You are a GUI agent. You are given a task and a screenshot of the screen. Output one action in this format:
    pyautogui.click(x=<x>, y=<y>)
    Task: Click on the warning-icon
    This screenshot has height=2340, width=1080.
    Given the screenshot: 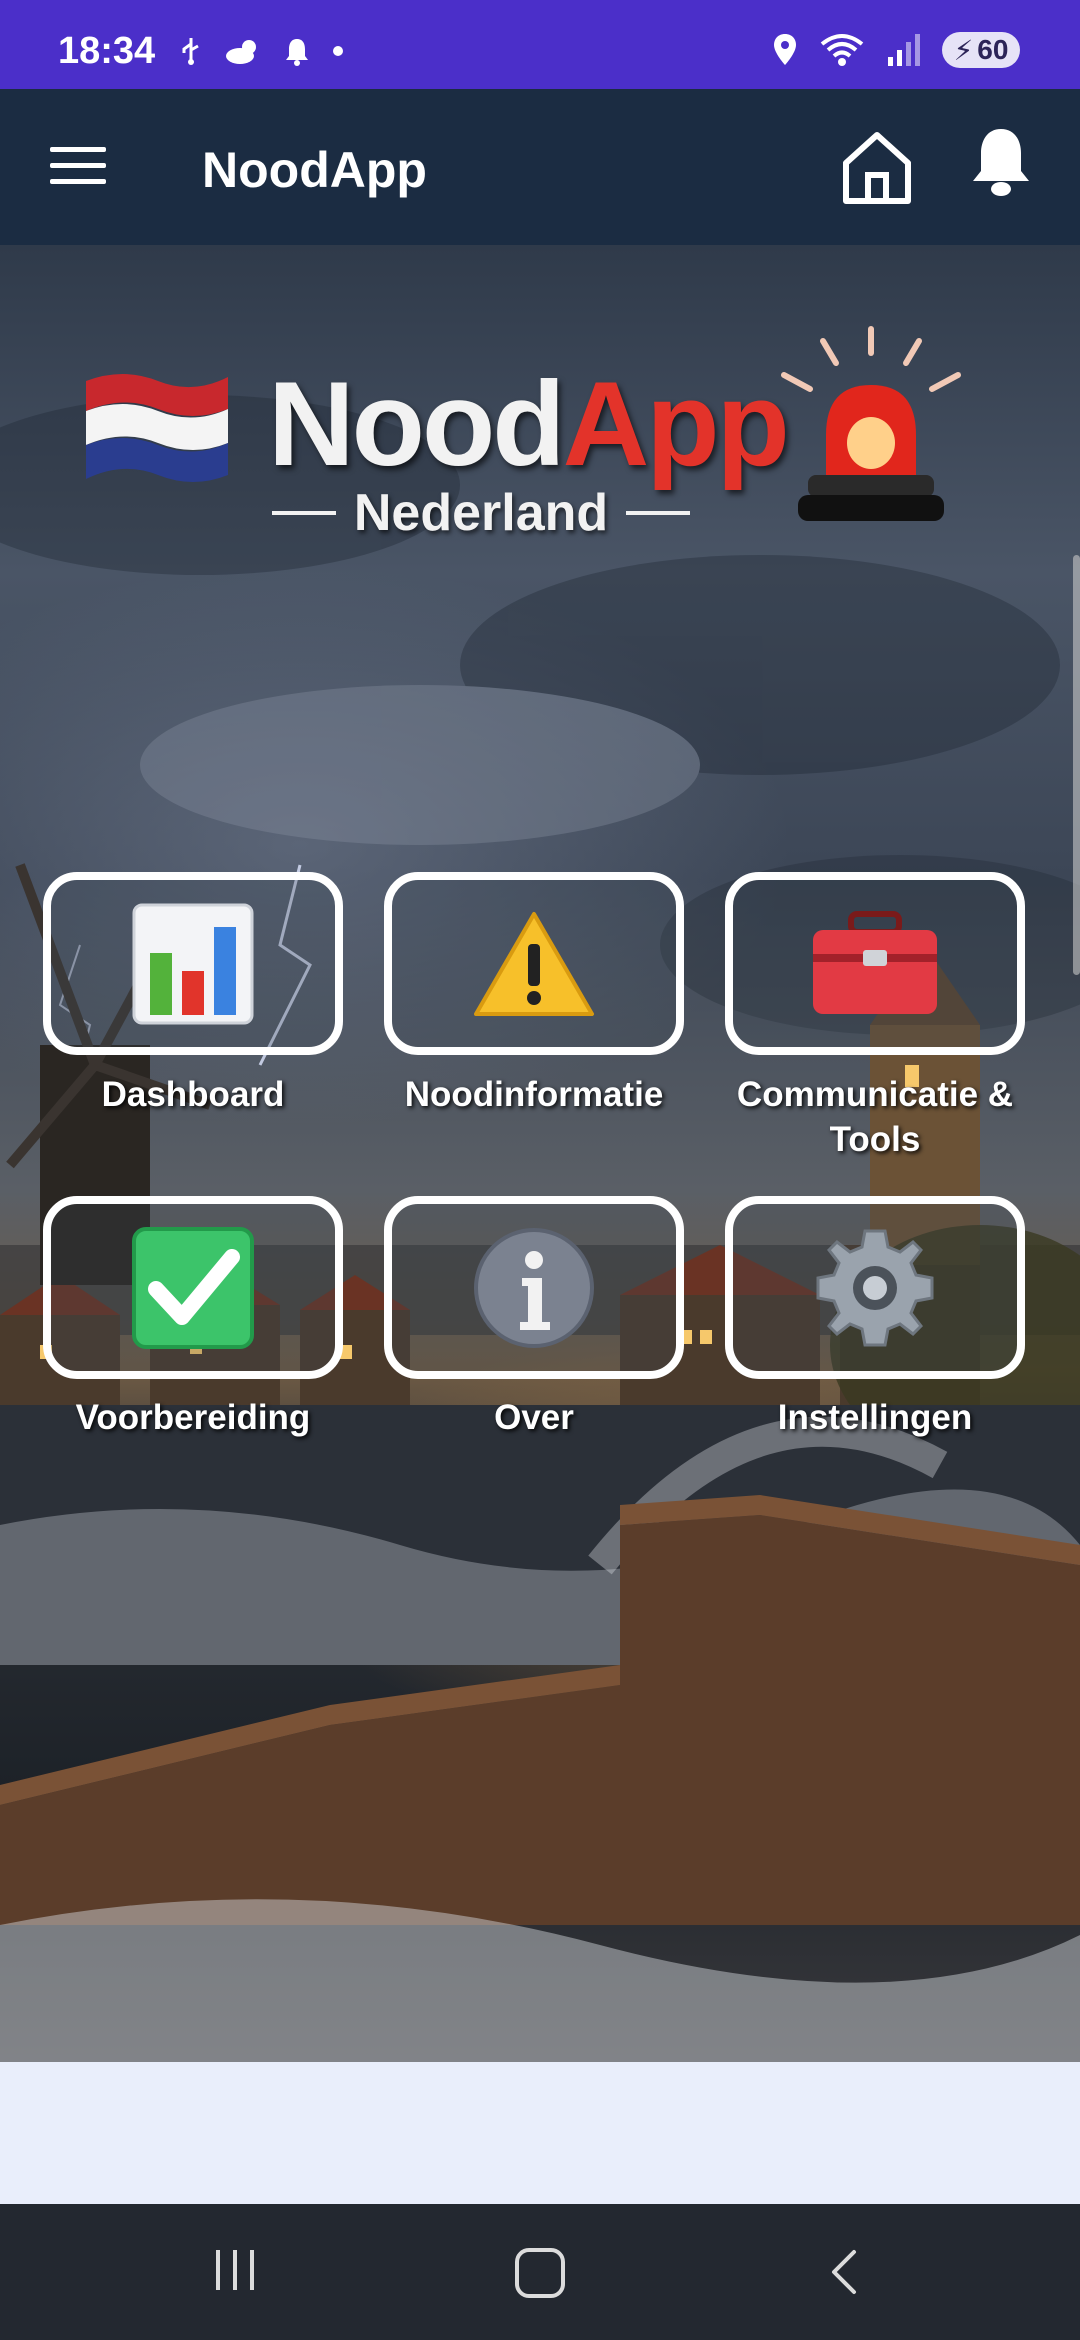 What is the action you would take?
    pyautogui.click(x=534, y=963)
    